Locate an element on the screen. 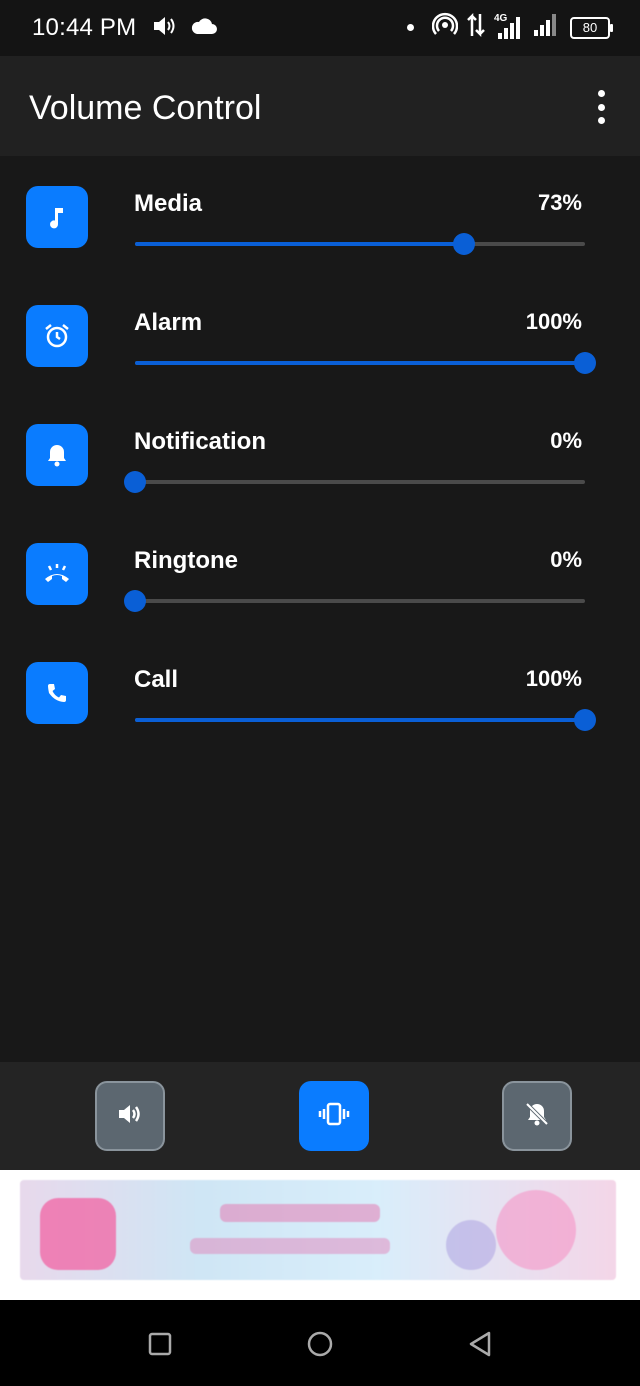  ad-banner is located at coordinates (318, 1230).